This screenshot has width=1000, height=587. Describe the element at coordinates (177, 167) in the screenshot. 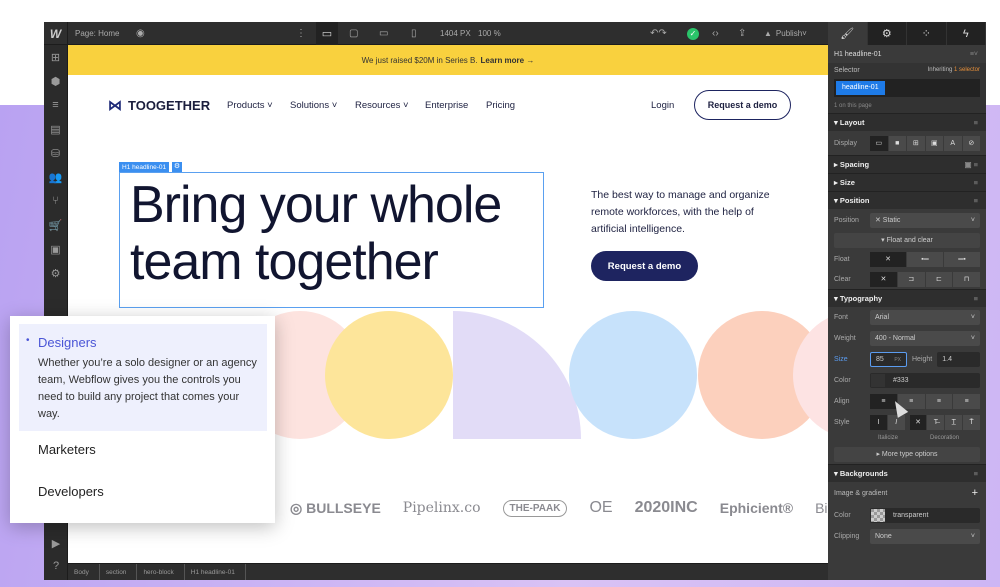

I see `element-settings-icon: ⚙` at that location.